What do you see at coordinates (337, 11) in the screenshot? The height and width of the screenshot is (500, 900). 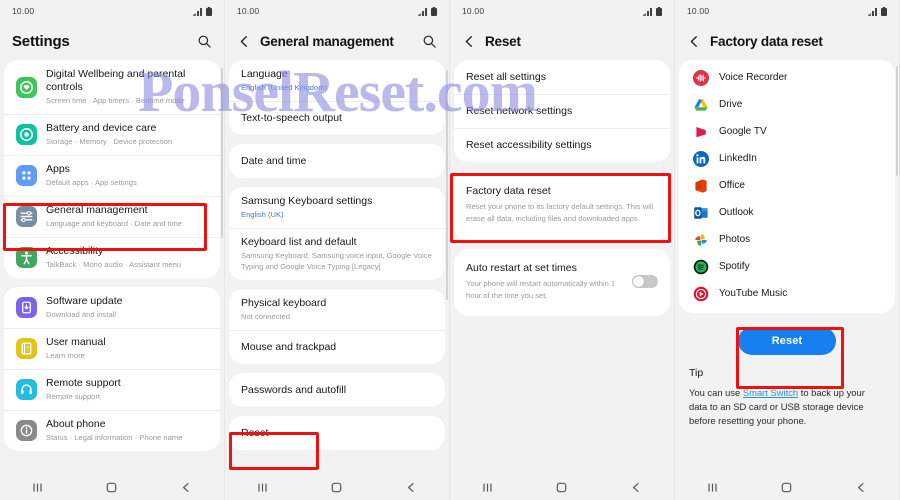 I see `status-bar: 10.00` at bounding box center [337, 11].